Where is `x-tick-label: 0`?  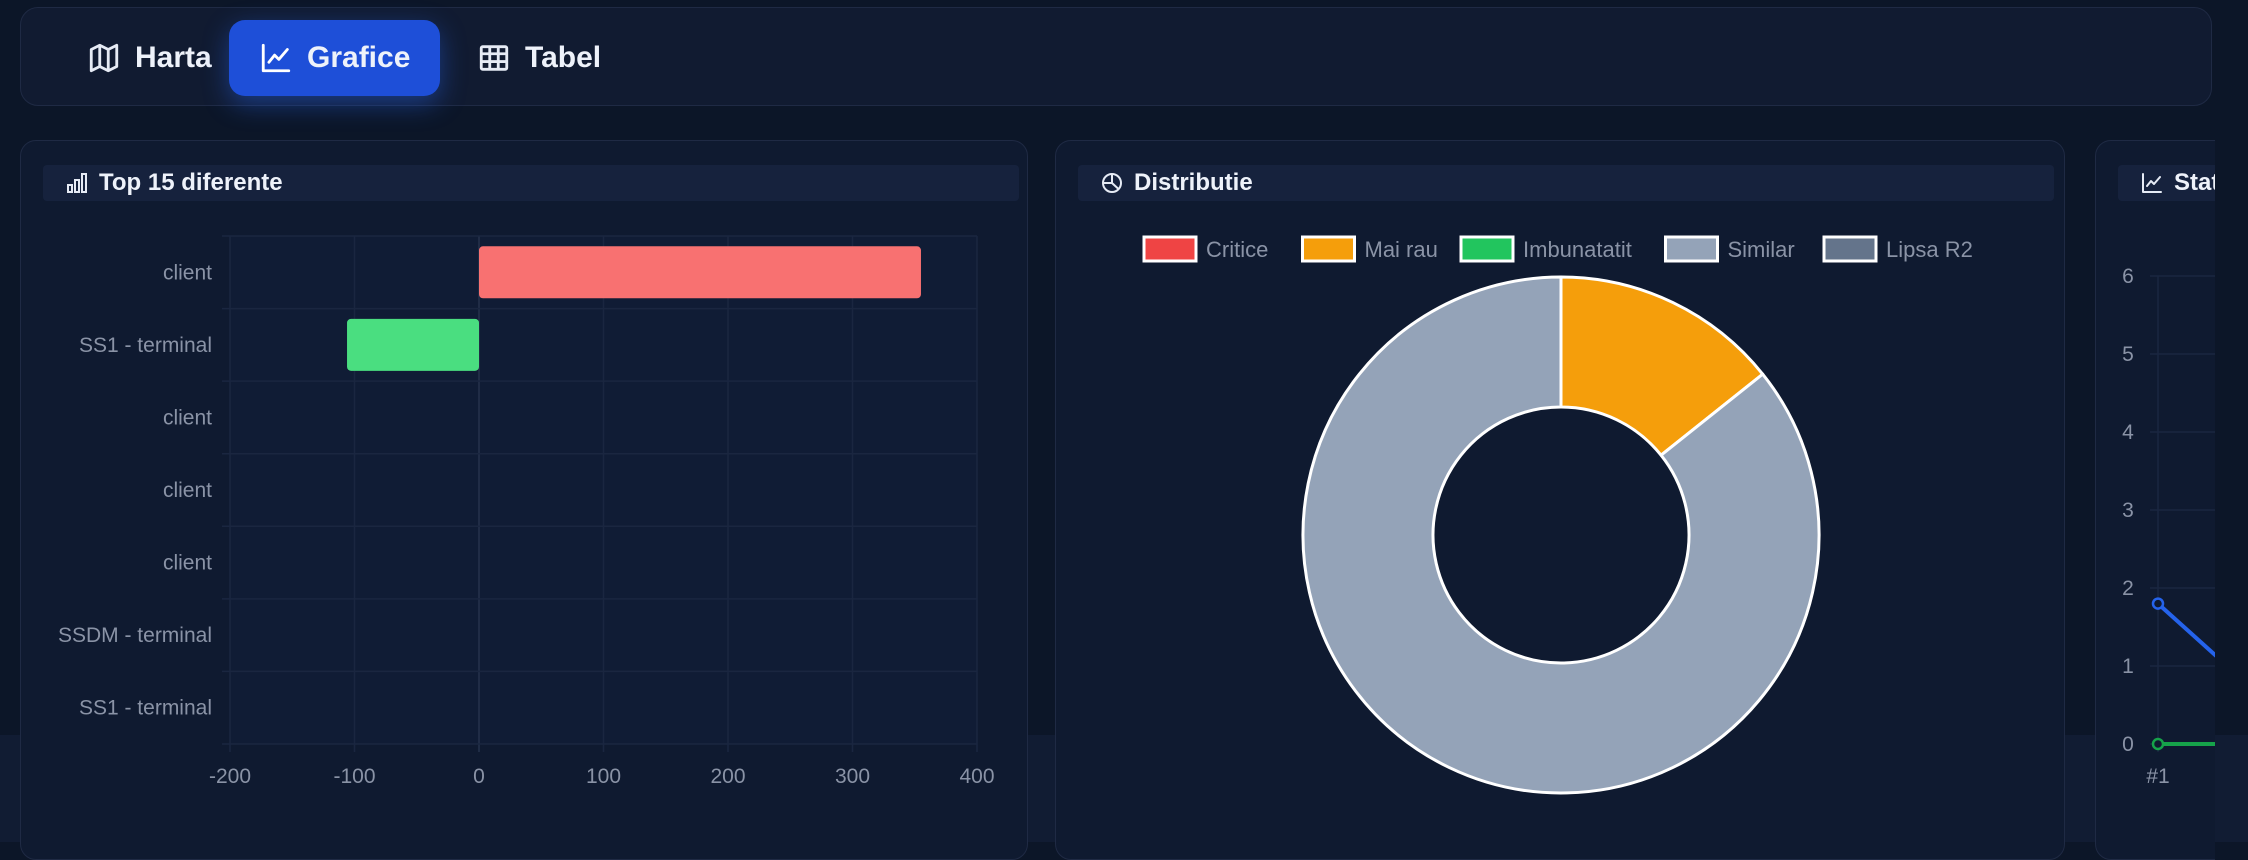 x-tick-label: 0 is located at coordinates (479, 776).